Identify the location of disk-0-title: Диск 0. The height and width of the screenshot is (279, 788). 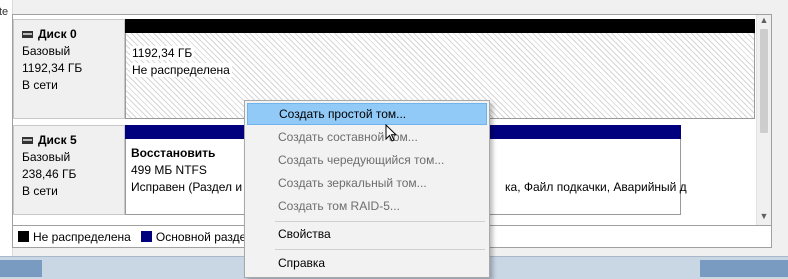
(73, 34).